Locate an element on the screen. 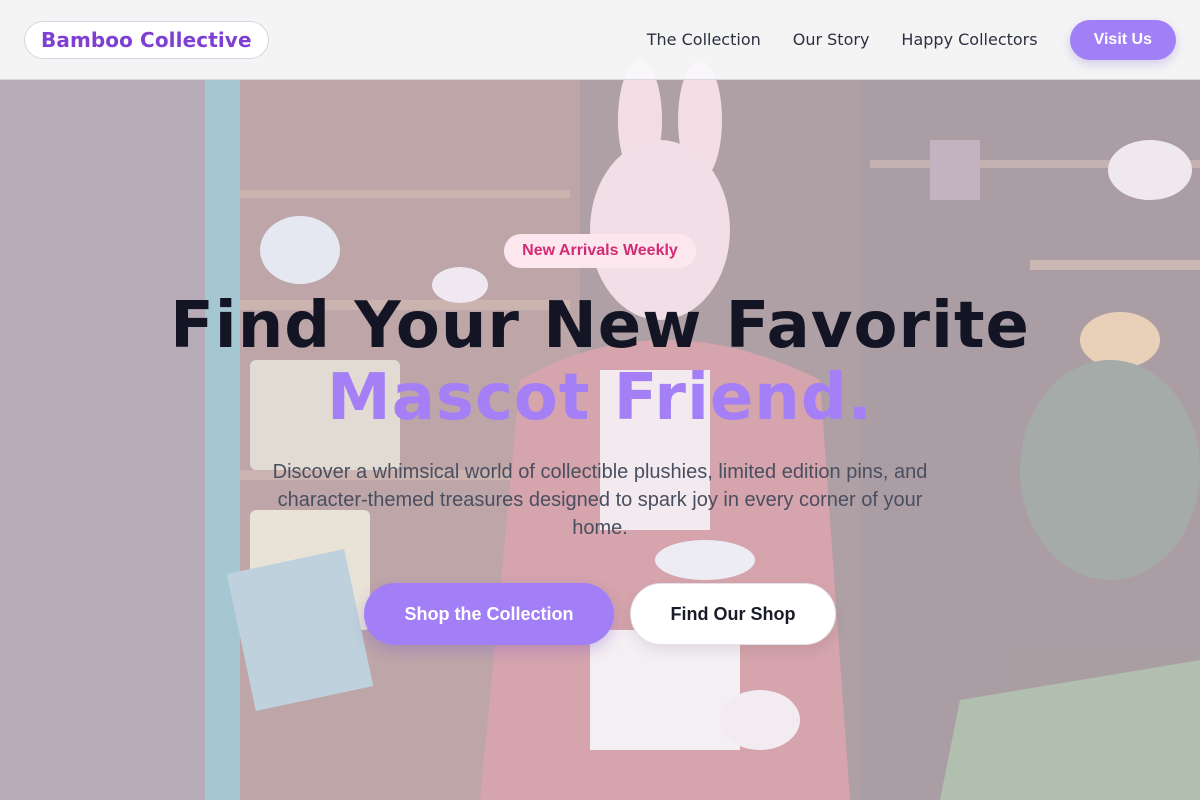  hero-title-accent: Mascot Friend. is located at coordinates (600, 398).